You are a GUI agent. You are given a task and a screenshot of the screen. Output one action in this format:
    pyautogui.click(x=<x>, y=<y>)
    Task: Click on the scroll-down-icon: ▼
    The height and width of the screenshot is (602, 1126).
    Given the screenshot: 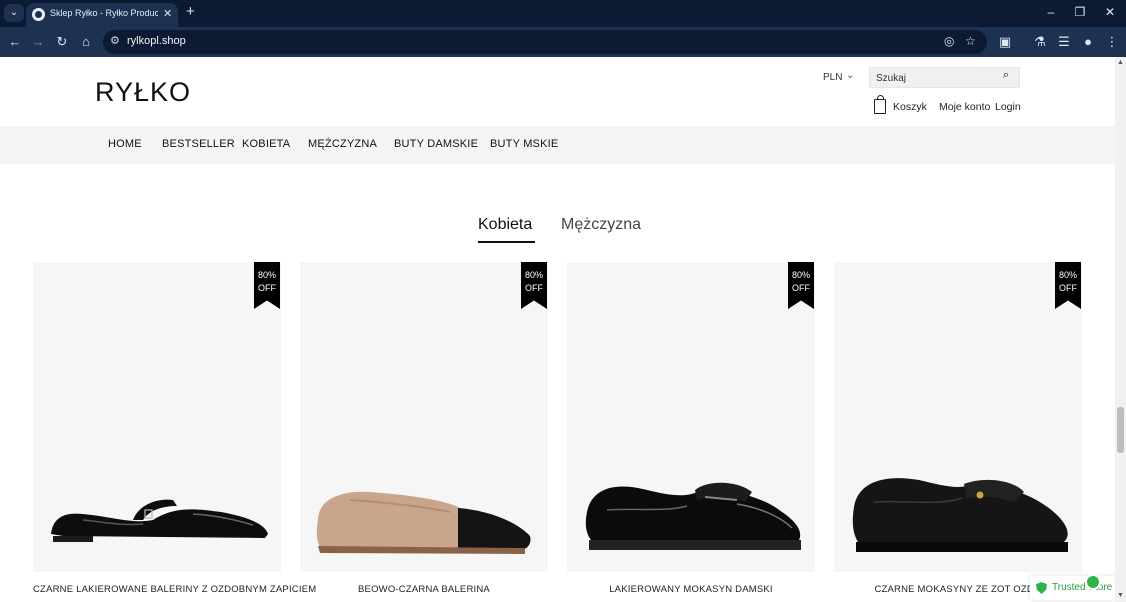 What is the action you would take?
    pyautogui.click(x=1120, y=595)
    